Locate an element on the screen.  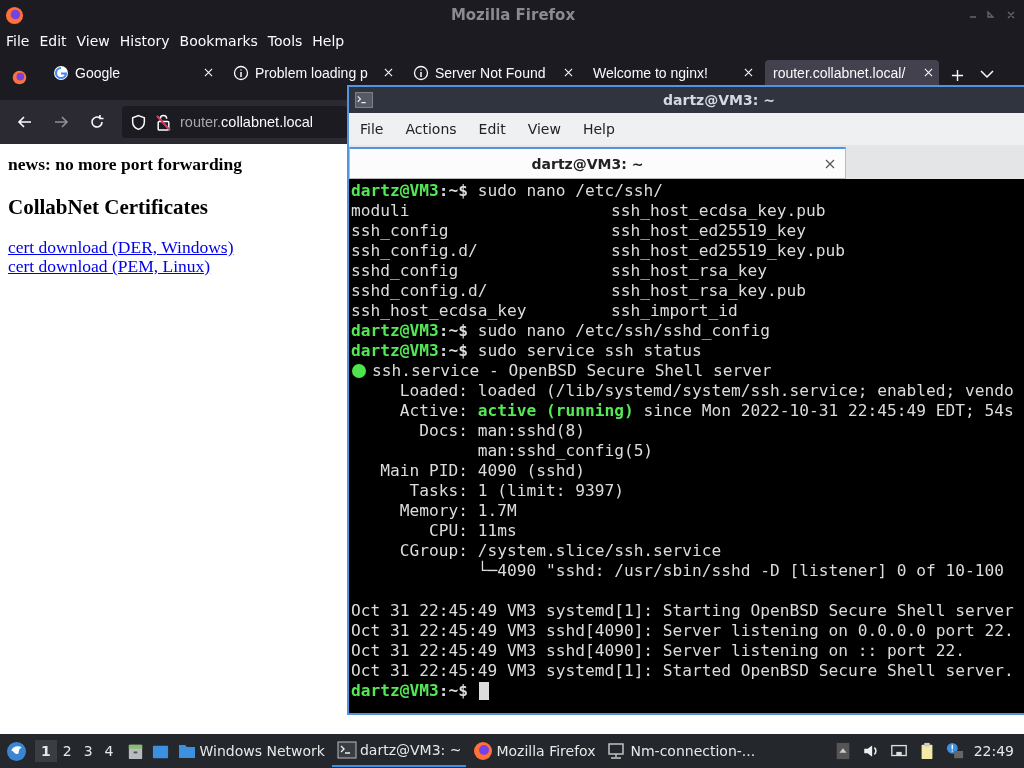
browser-tab: Google is located at coordinates (132, 72).